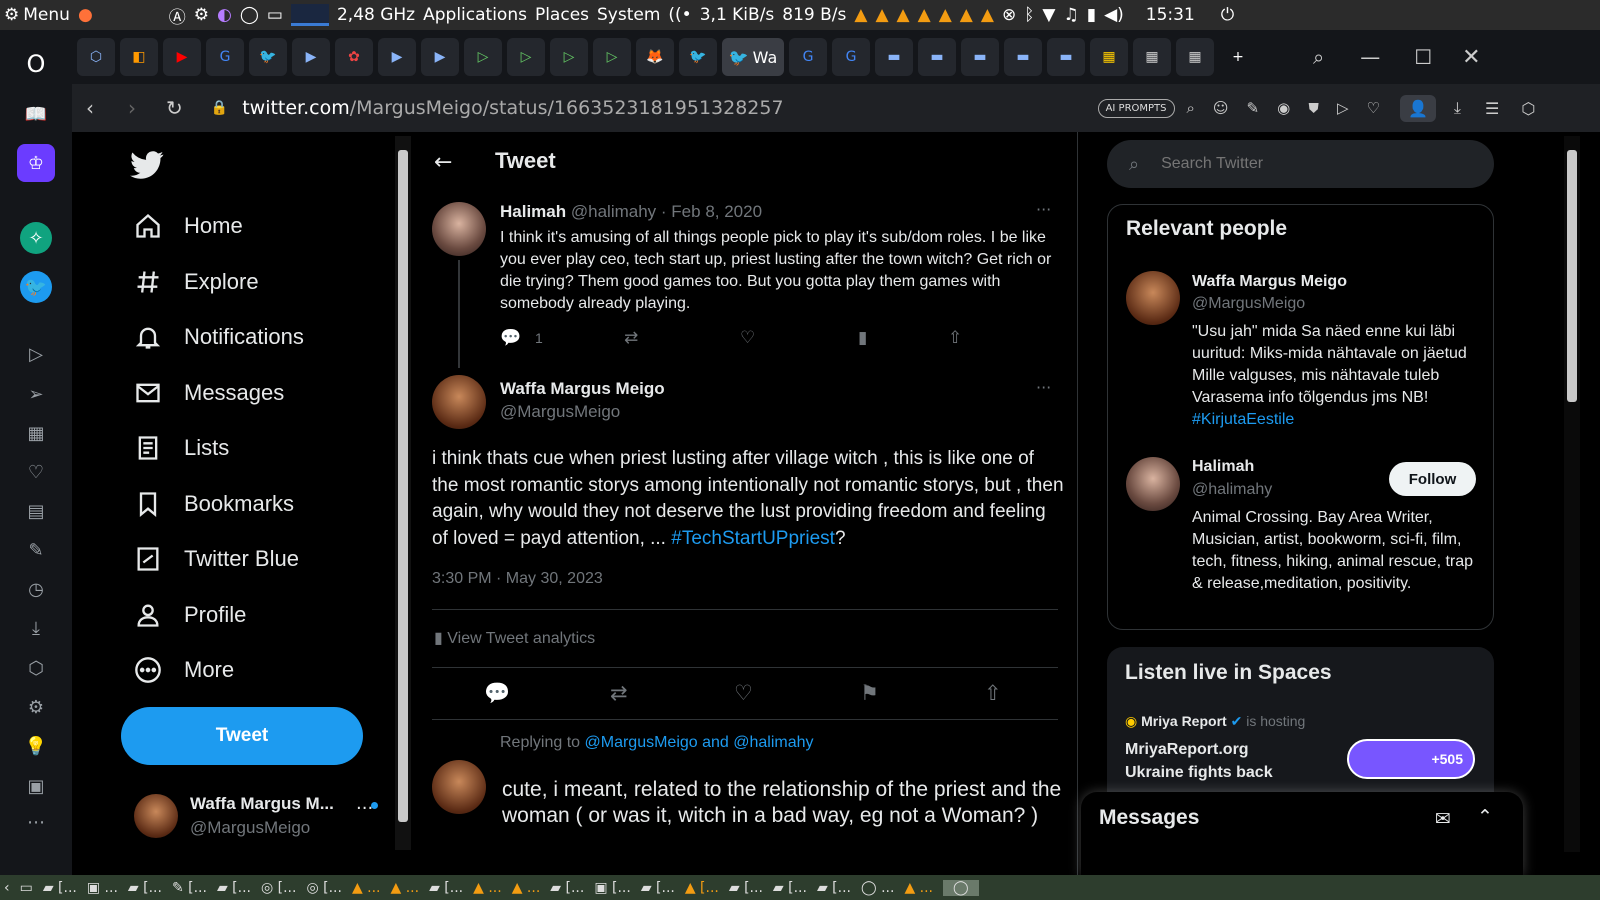 The width and height of the screenshot is (1600, 900). Describe the element at coordinates (147, 165) in the screenshot. I see `twitter-logo-icon` at that location.